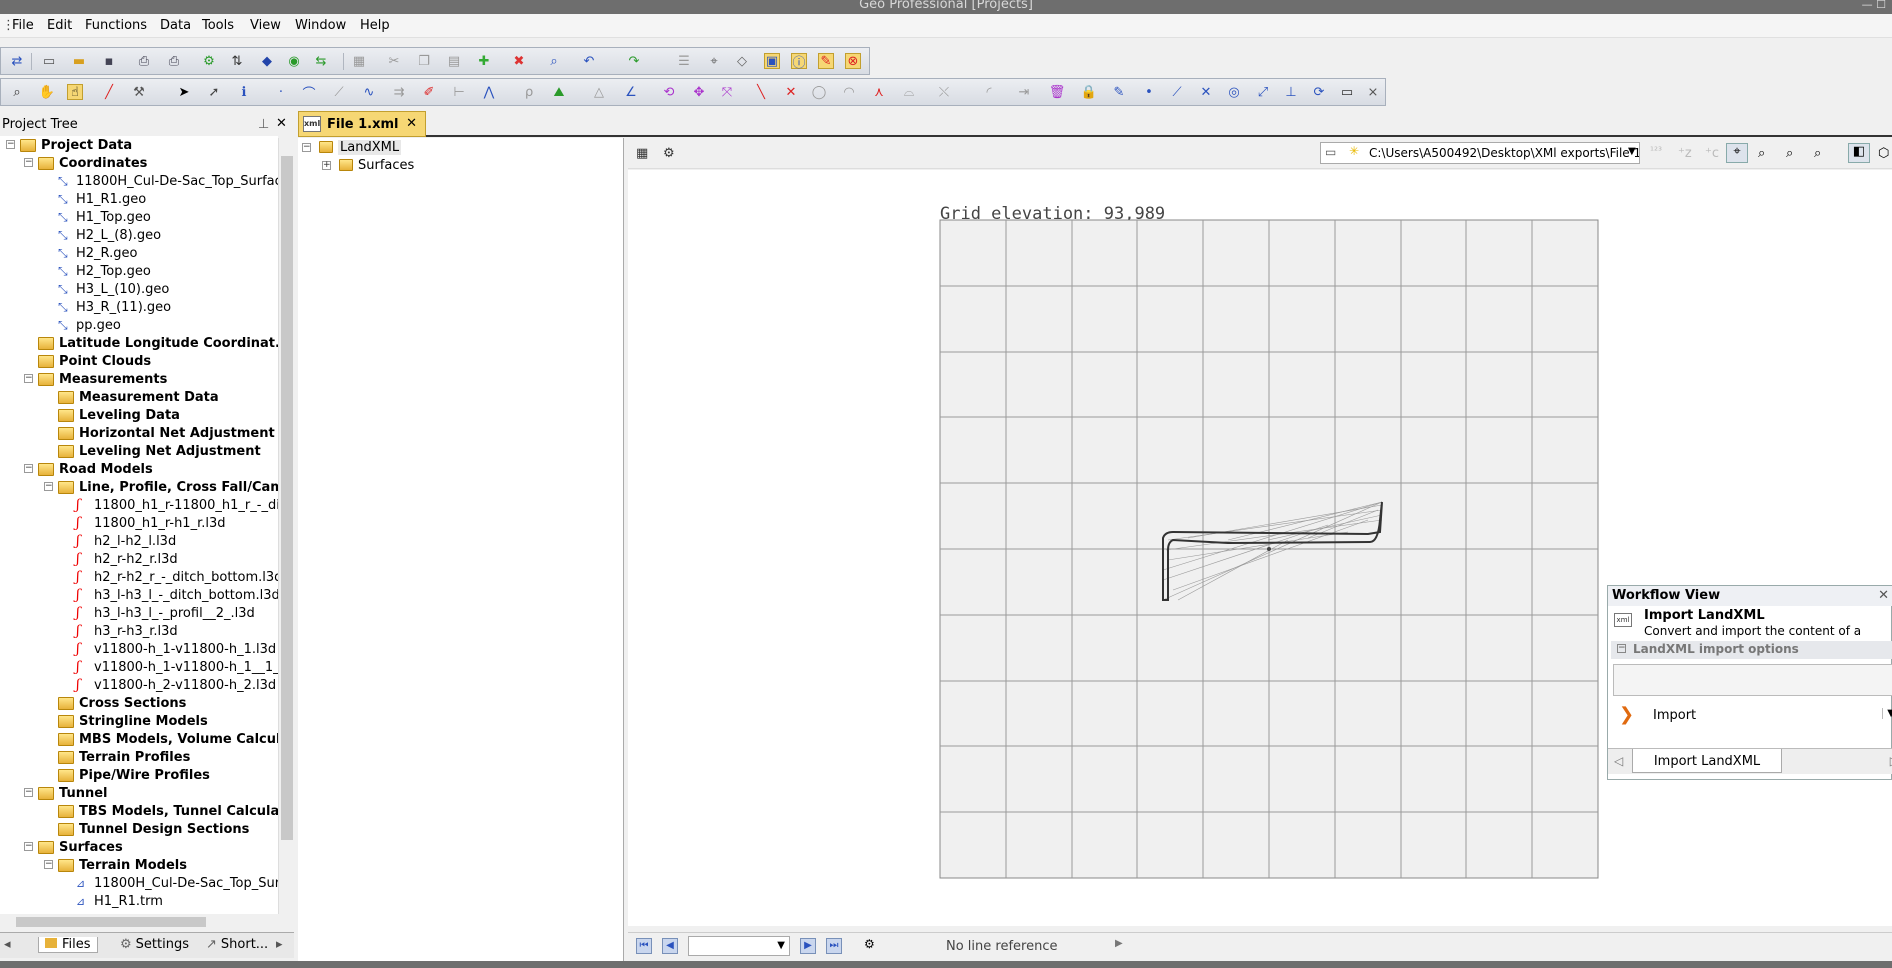  What do you see at coordinates (879, 92) in the screenshot?
I see `vertex-tool-icon: ⋏` at bounding box center [879, 92].